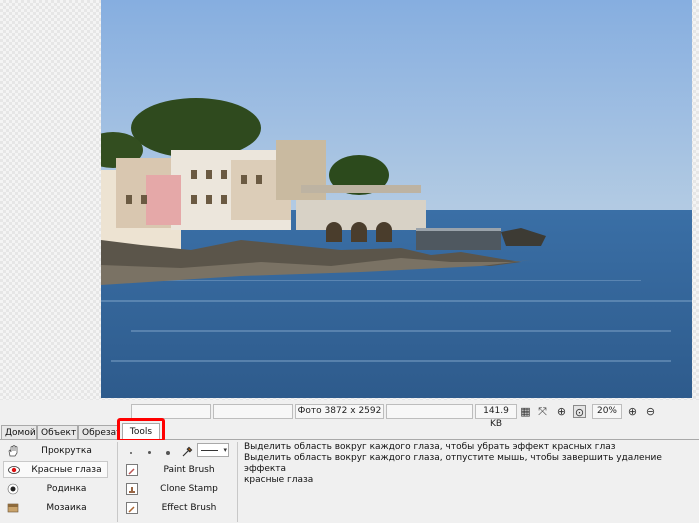 The image size is (699, 523). Describe the element at coordinates (209, 450) in the screenshot. I see `brush-style-preview` at that location.